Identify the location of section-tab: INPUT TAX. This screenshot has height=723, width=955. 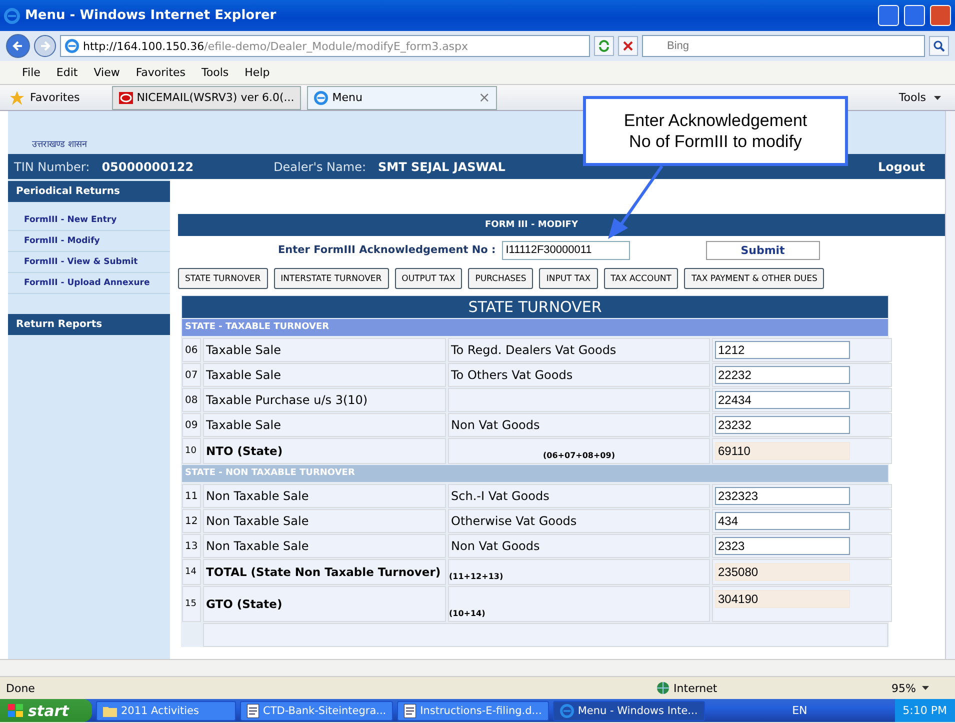
(568, 278).